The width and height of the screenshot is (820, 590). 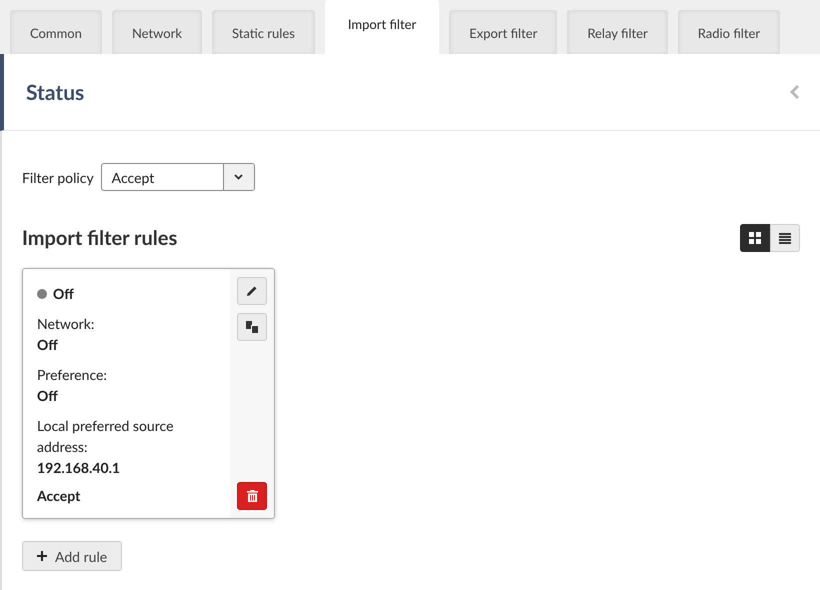 What do you see at coordinates (42, 556) in the screenshot?
I see `plus-icon` at bounding box center [42, 556].